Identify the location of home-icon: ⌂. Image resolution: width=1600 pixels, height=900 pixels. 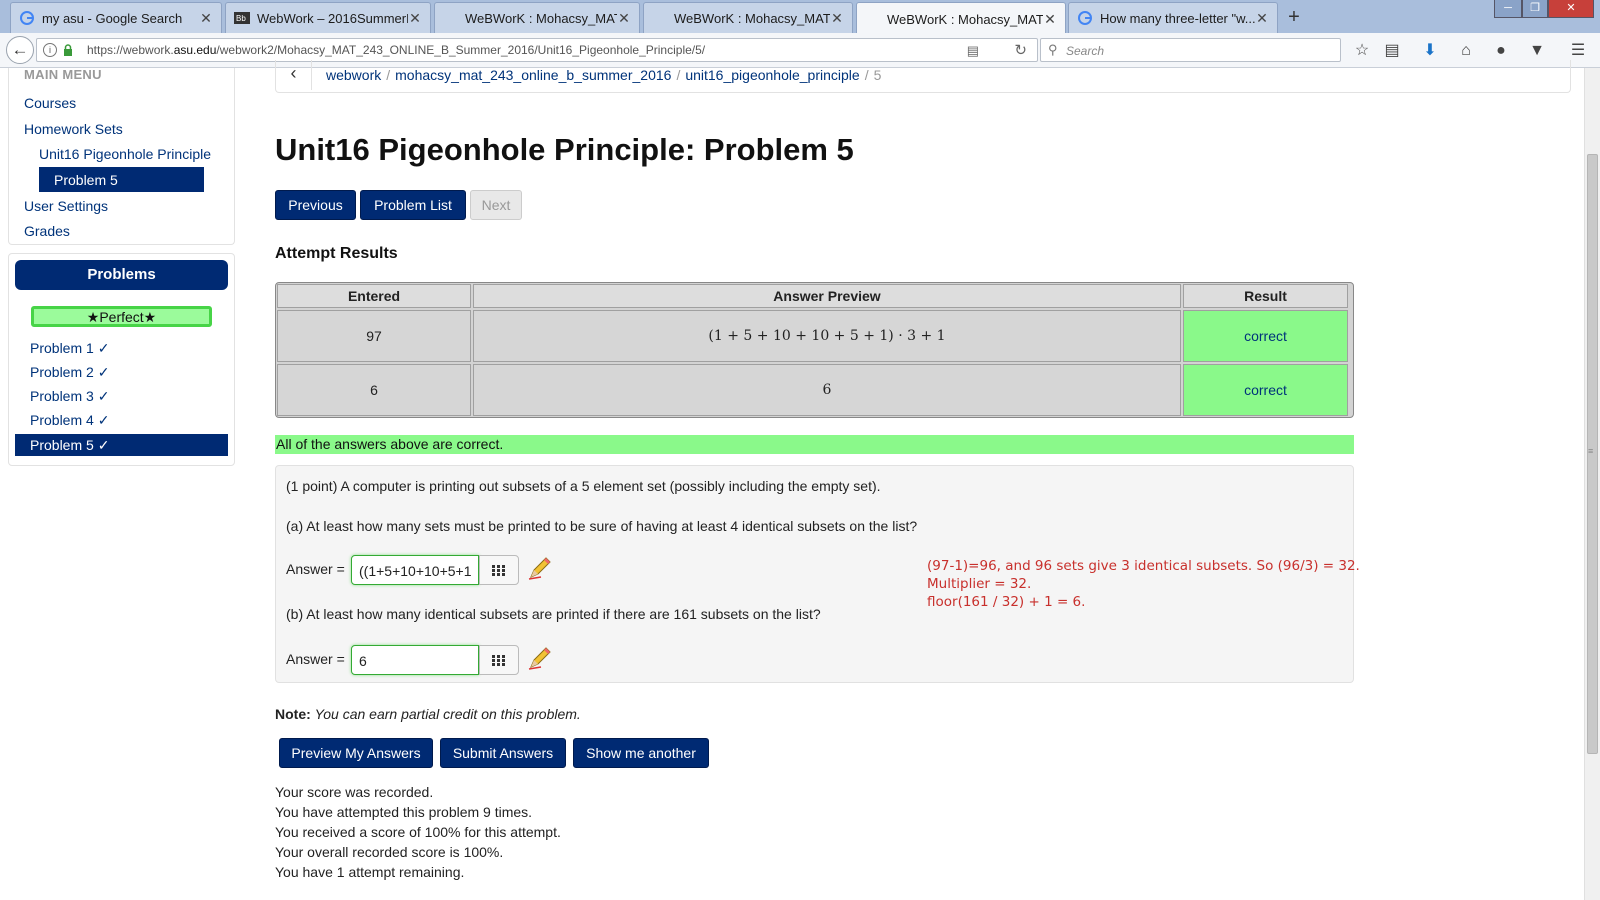
(1466, 51).